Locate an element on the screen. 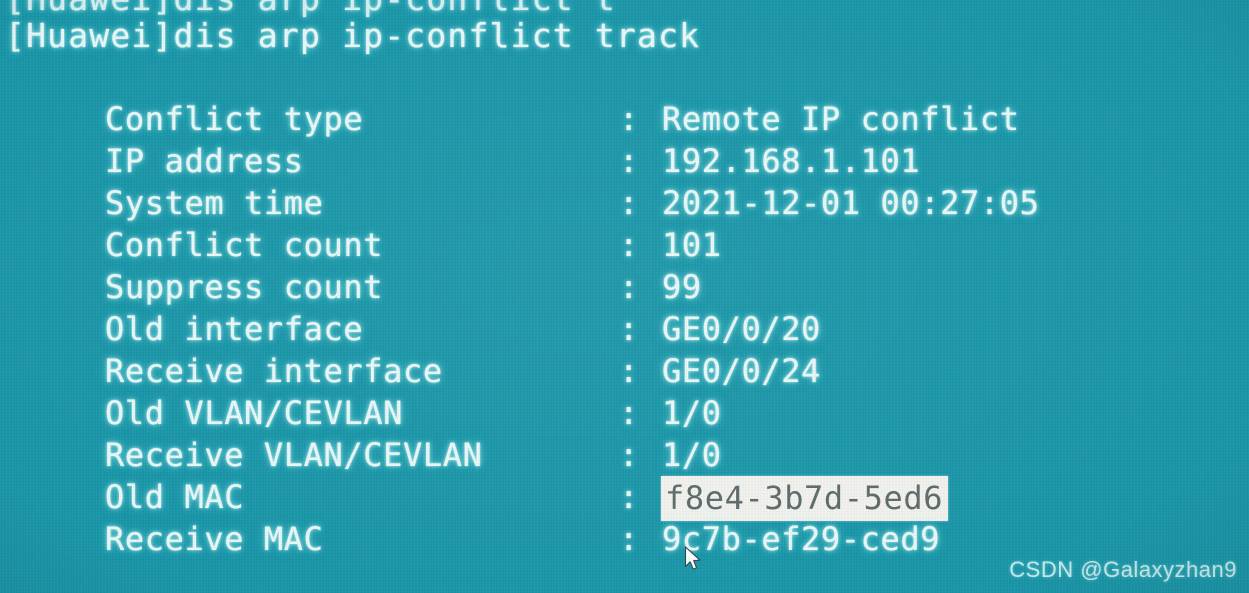  output-row-label: Conflict count is located at coordinates (244, 245).